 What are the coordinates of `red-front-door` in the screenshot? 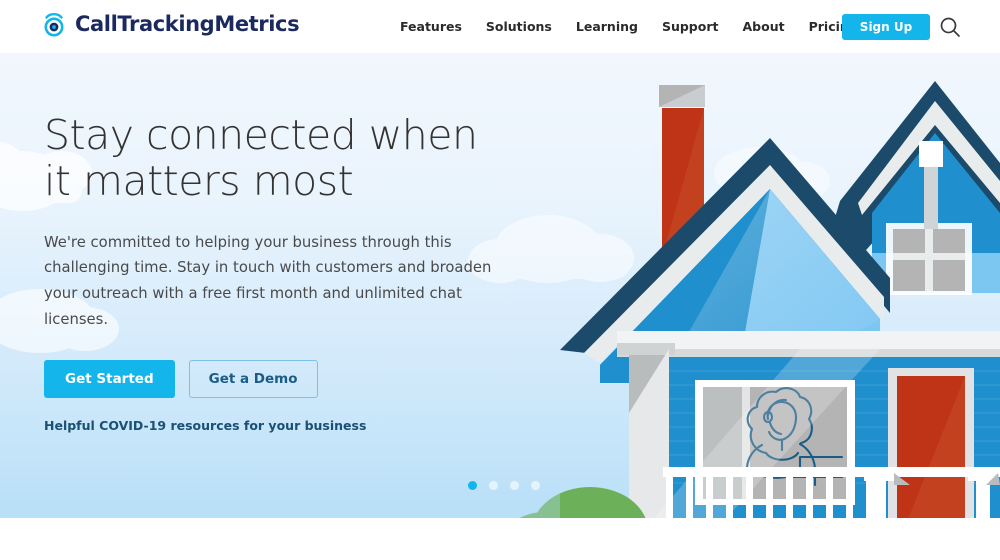 It's located at (931, 443).